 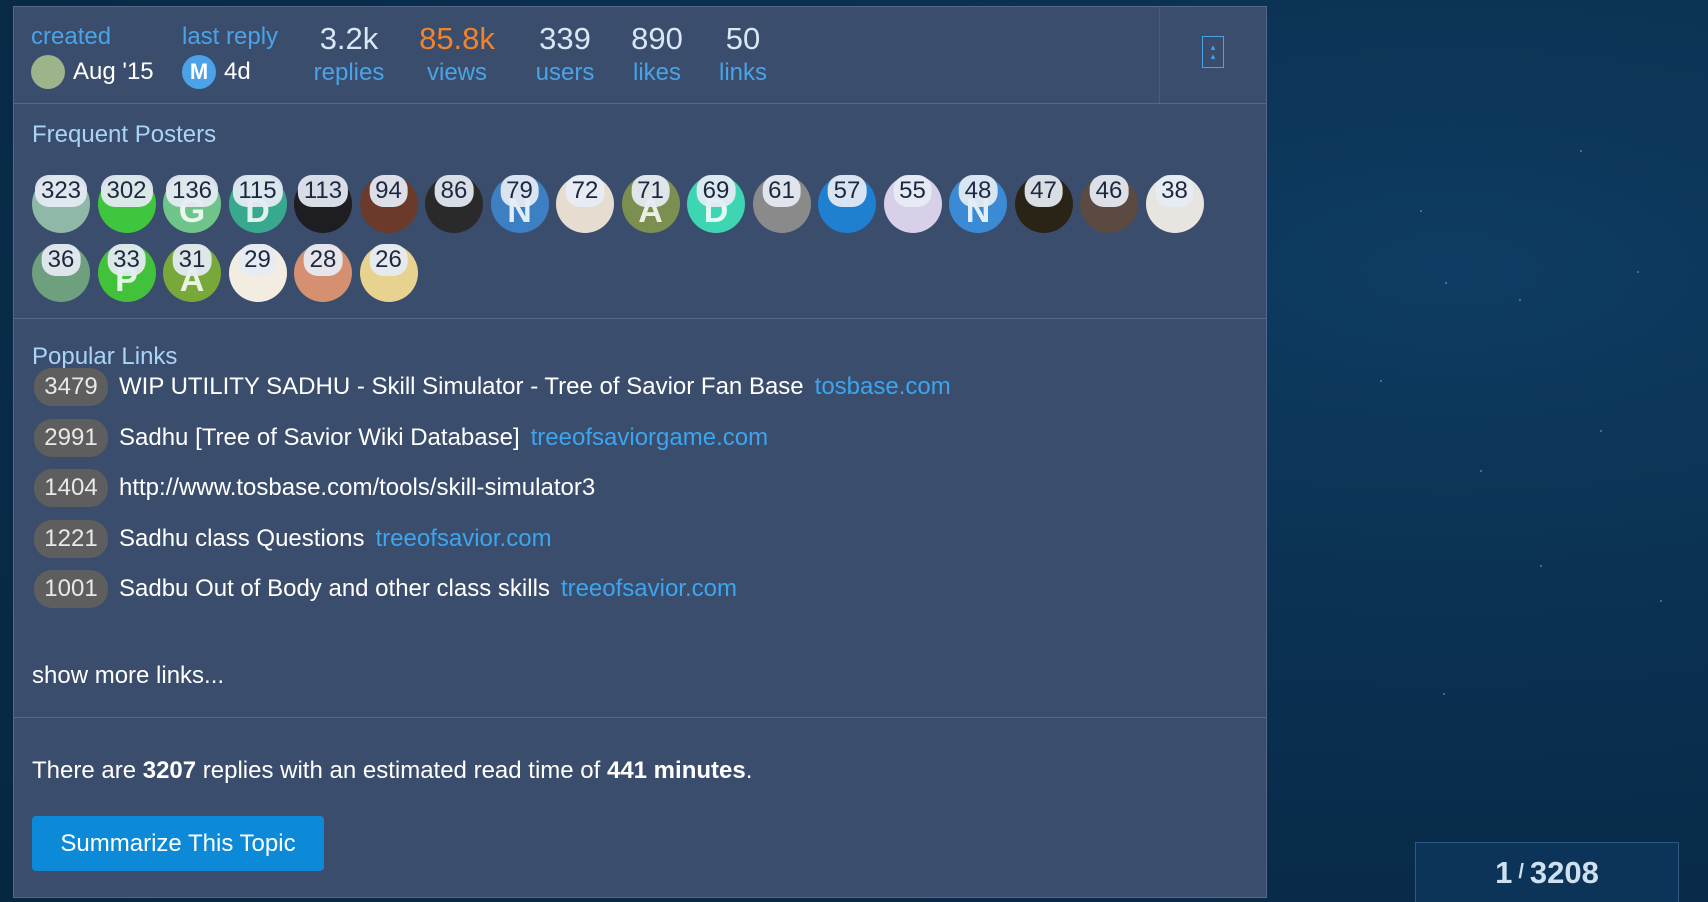 I want to click on frequent-poster-avatar: D 115, so click(x=257, y=204).